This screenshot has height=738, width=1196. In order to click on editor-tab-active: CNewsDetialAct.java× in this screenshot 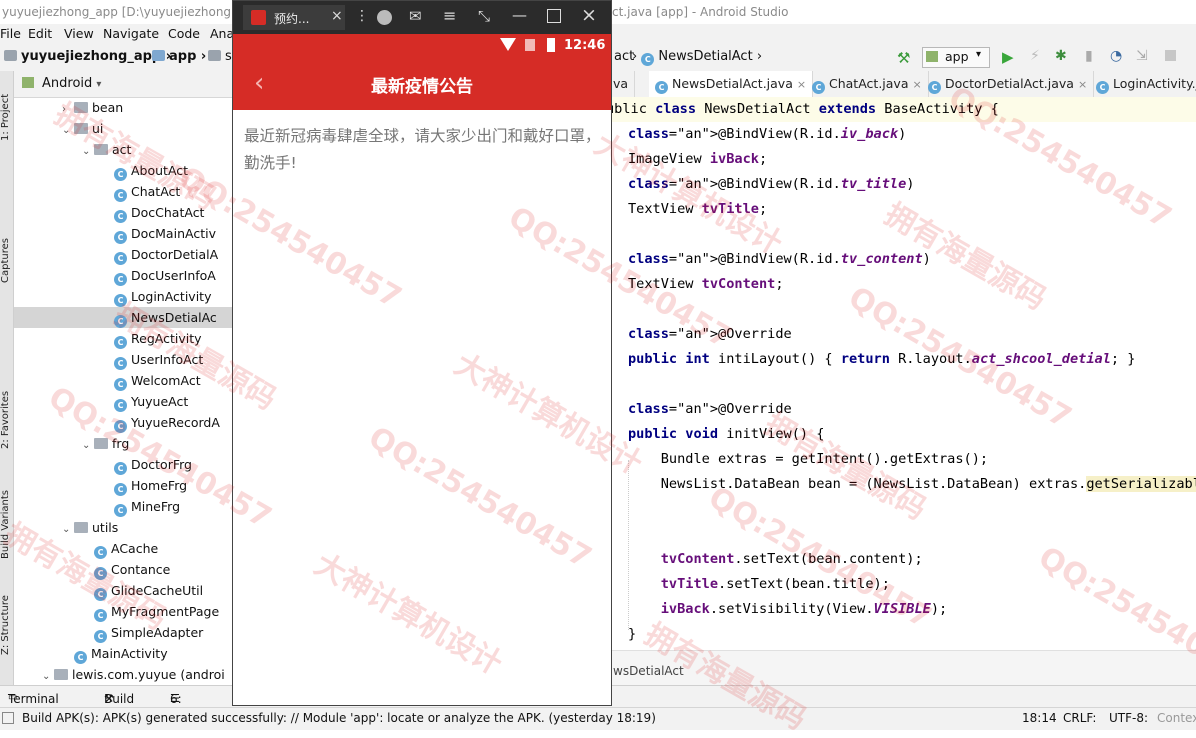, I will do `click(731, 85)`.